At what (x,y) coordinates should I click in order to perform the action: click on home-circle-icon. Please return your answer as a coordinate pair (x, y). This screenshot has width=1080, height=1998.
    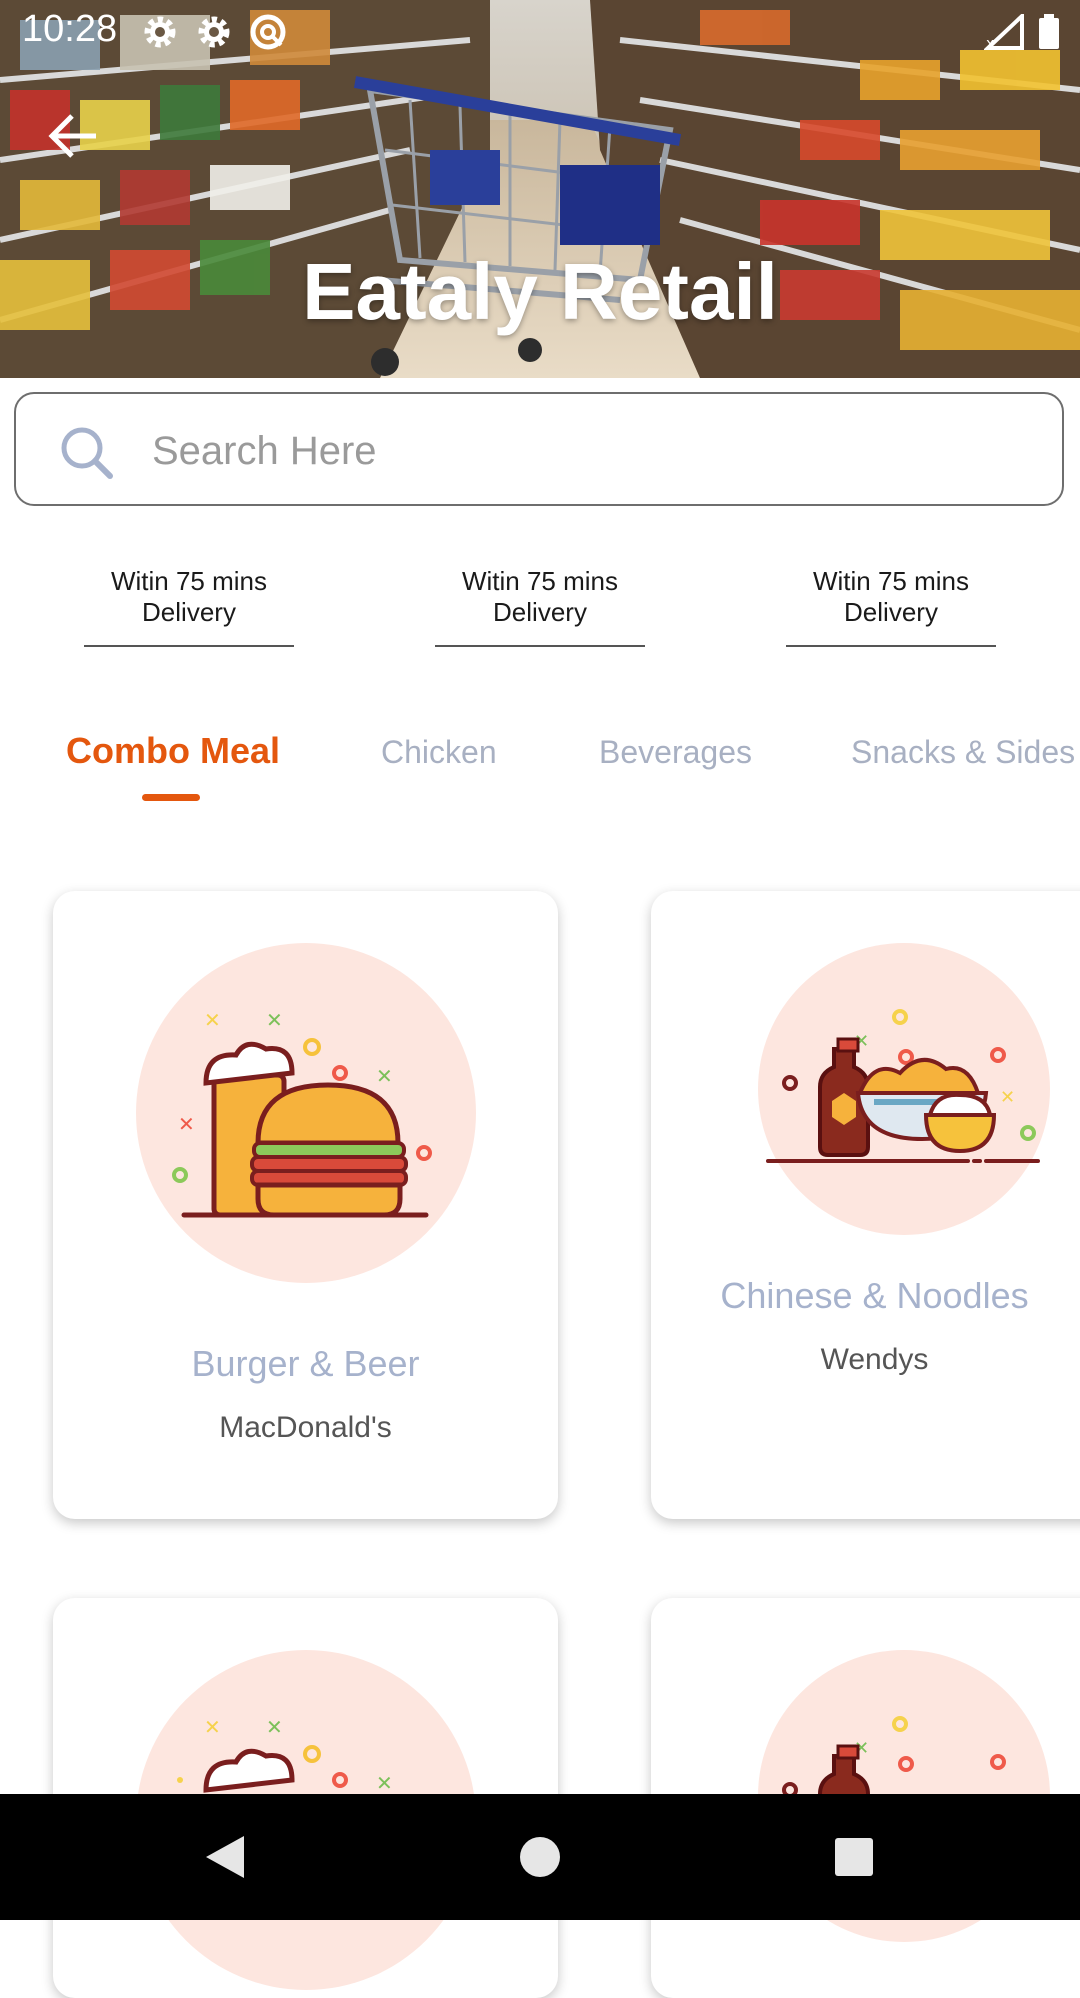
    Looking at the image, I should click on (540, 1857).